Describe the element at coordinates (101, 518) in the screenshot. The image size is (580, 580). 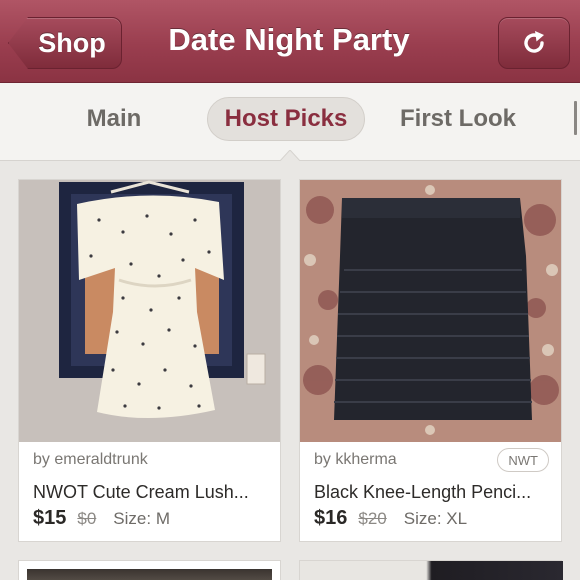
I see `price-row: $15 $0 Size: M` at that location.